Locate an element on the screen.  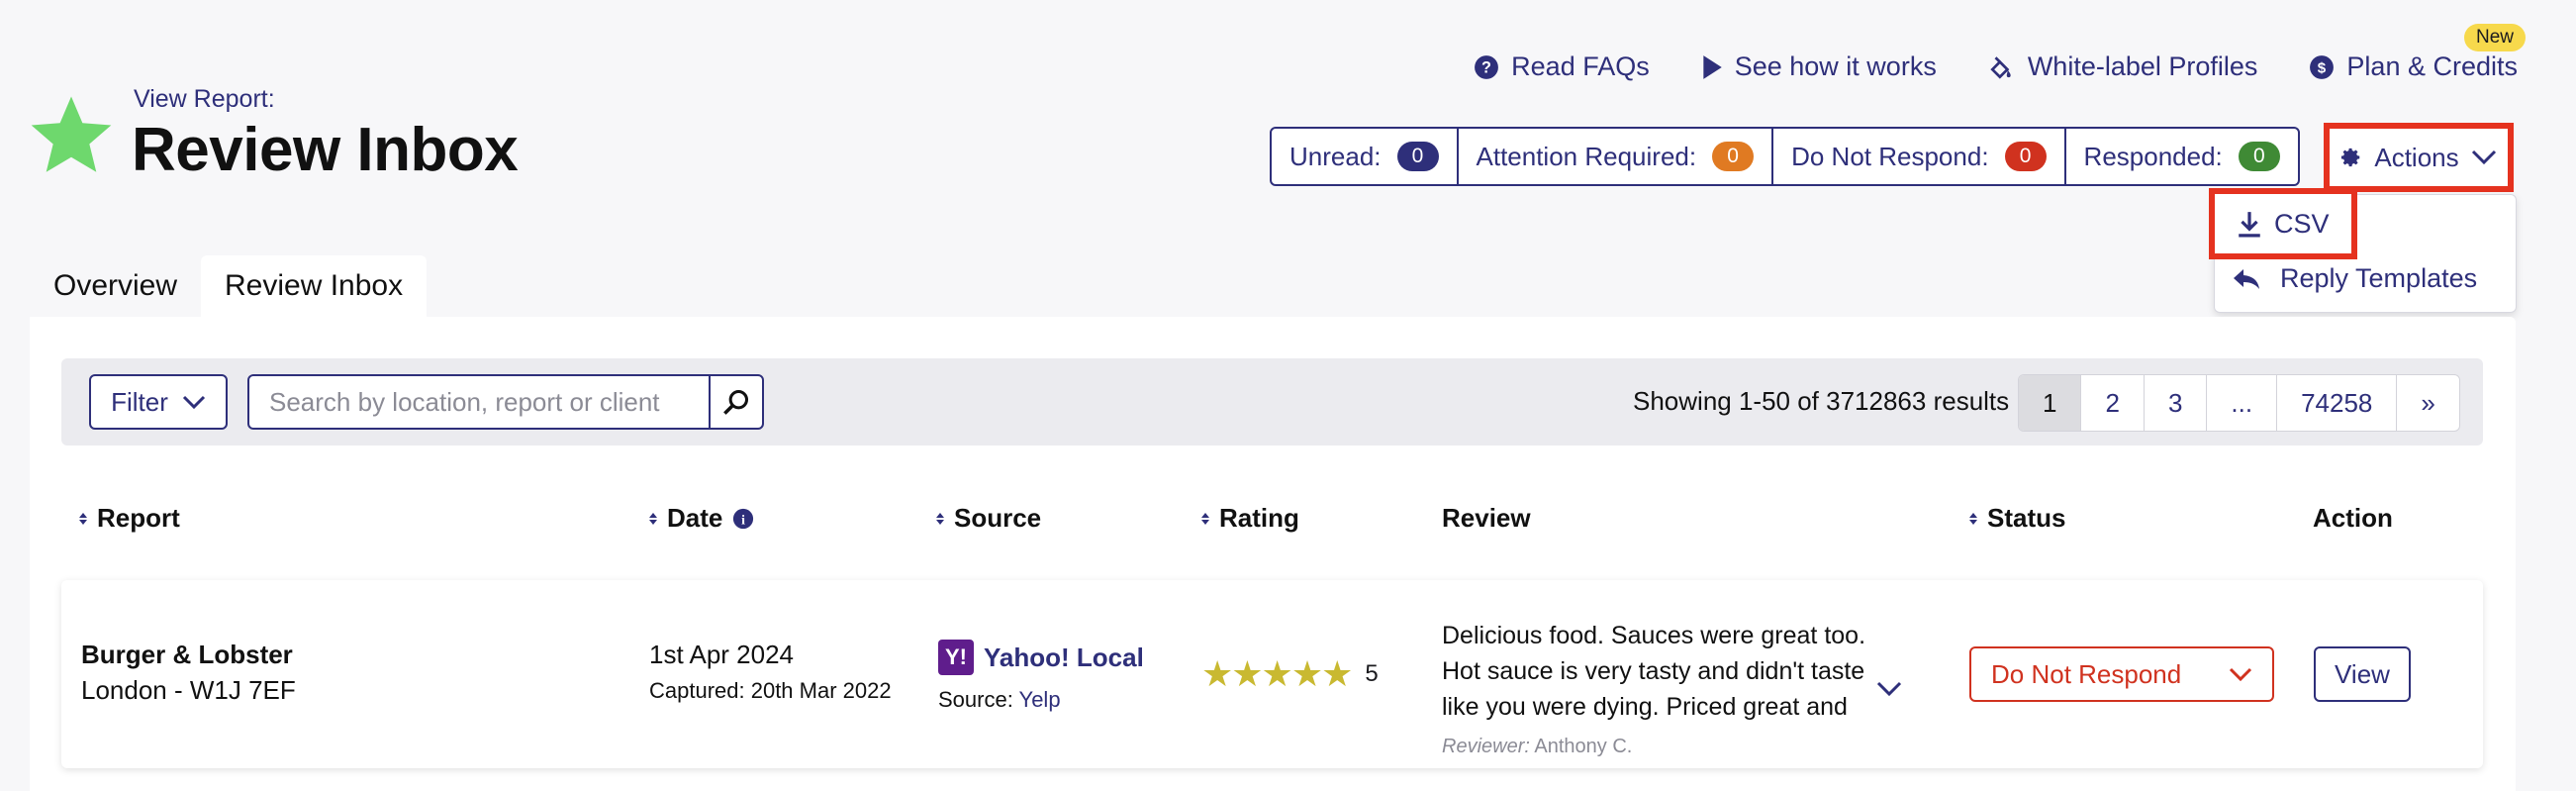
reply-templates-menu-item: Reply Templates is located at coordinates (2355, 278).